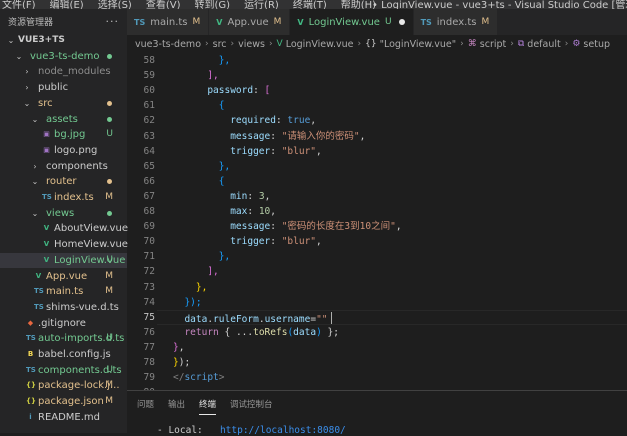 The height and width of the screenshot is (436, 627). I want to click on menu-view: 查看(V), so click(163, 4).